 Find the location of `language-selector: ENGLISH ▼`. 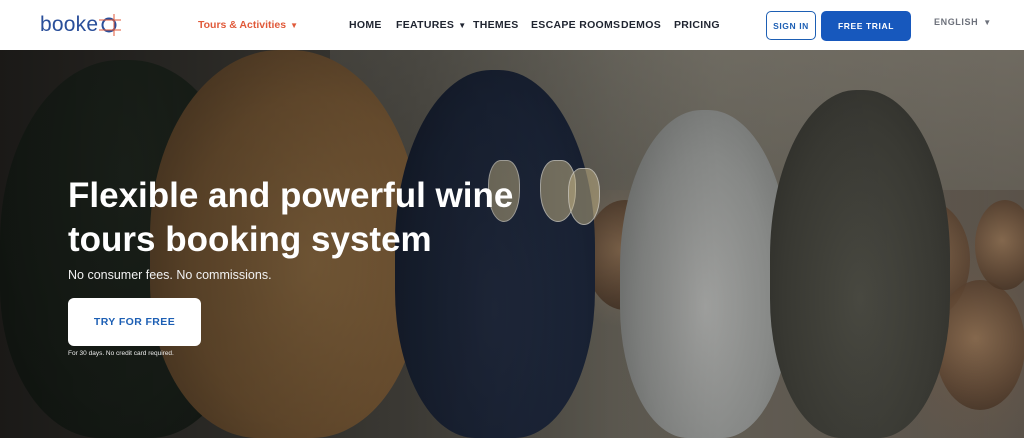

language-selector: ENGLISH ▼ is located at coordinates (963, 22).